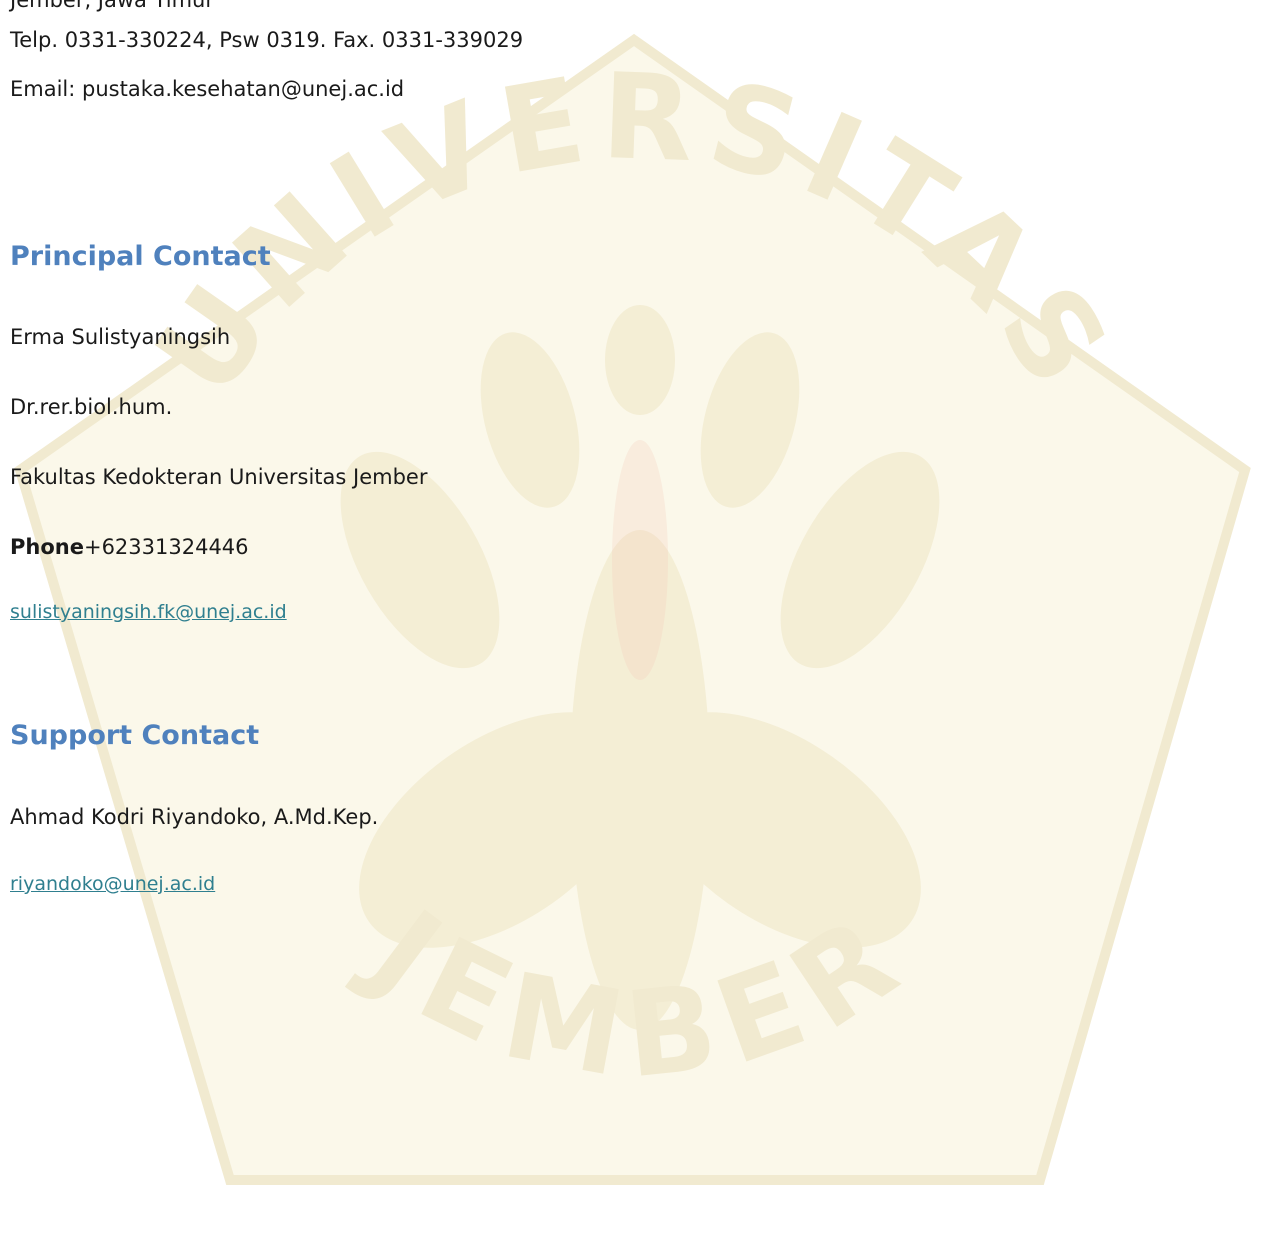  I want to click on email-line: Email: pustaka.kesehatan@unej.ac.id, so click(207, 89).